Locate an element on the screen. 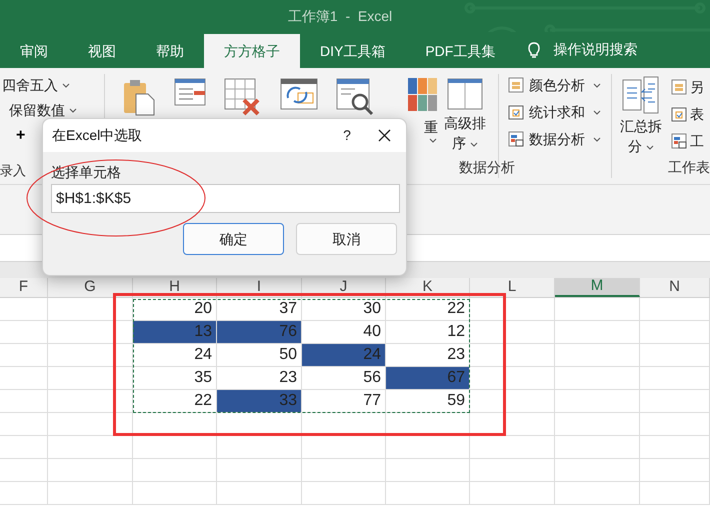  table-cell: 37 is located at coordinates (259, 309).